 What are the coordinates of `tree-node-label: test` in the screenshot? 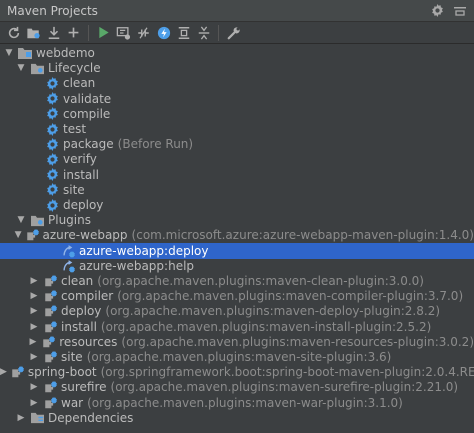 It's located at (75, 129).